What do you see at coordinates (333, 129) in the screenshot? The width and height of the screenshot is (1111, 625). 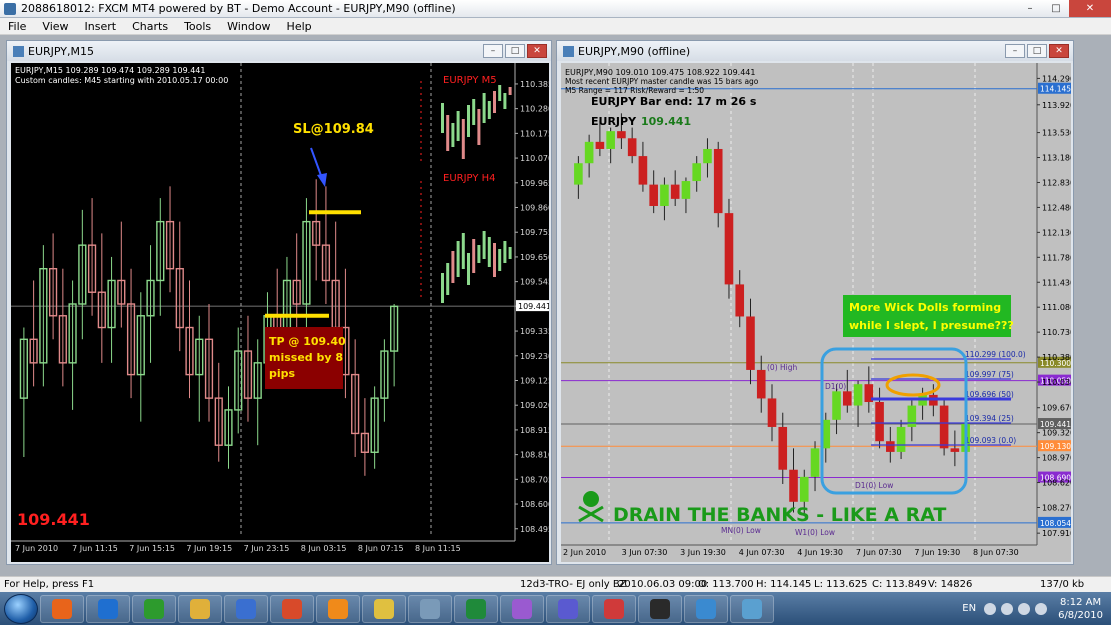 I see `sl-annotation: SL@109.84` at bounding box center [333, 129].